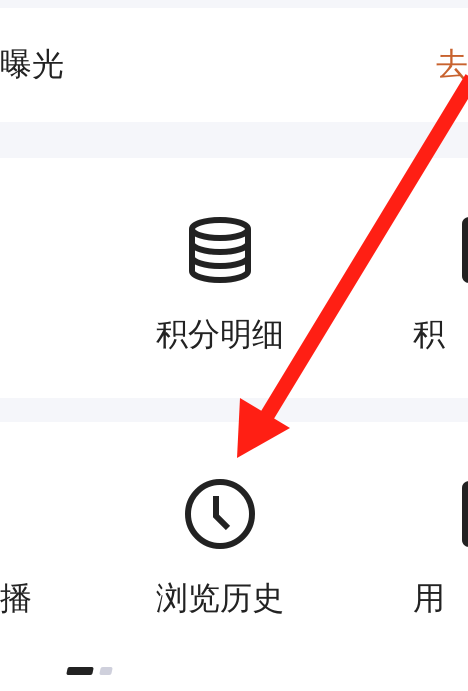 The image size is (468, 691). Describe the element at coordinates (429, 598) in the screenshot. I see `grid-item-label: 用` at that location.